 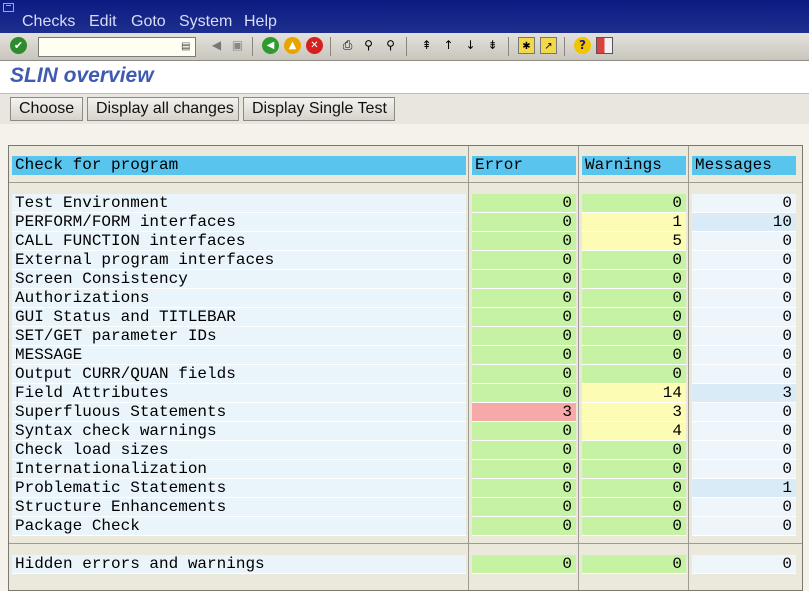 I want to click on check-name: Problematic Statements, so click(x=239, y=488).